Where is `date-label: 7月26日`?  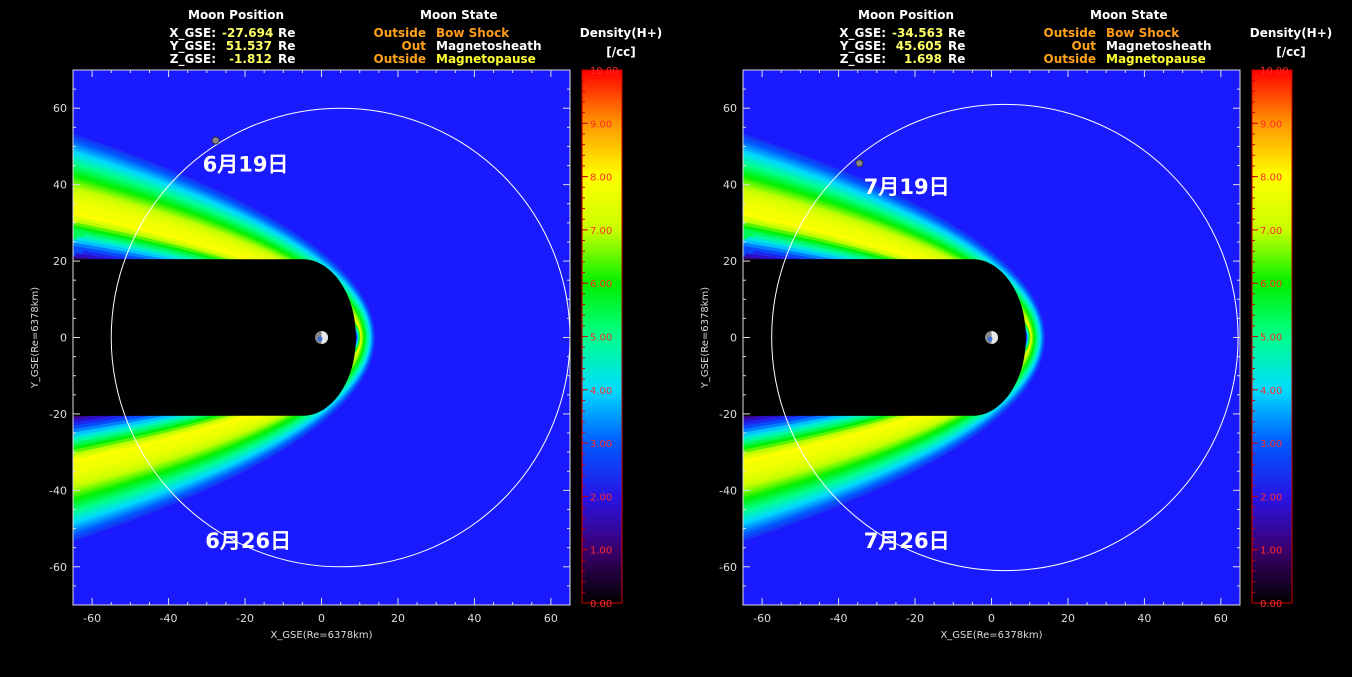 date-label: 7月26日 is located at coordinates (907, 541).